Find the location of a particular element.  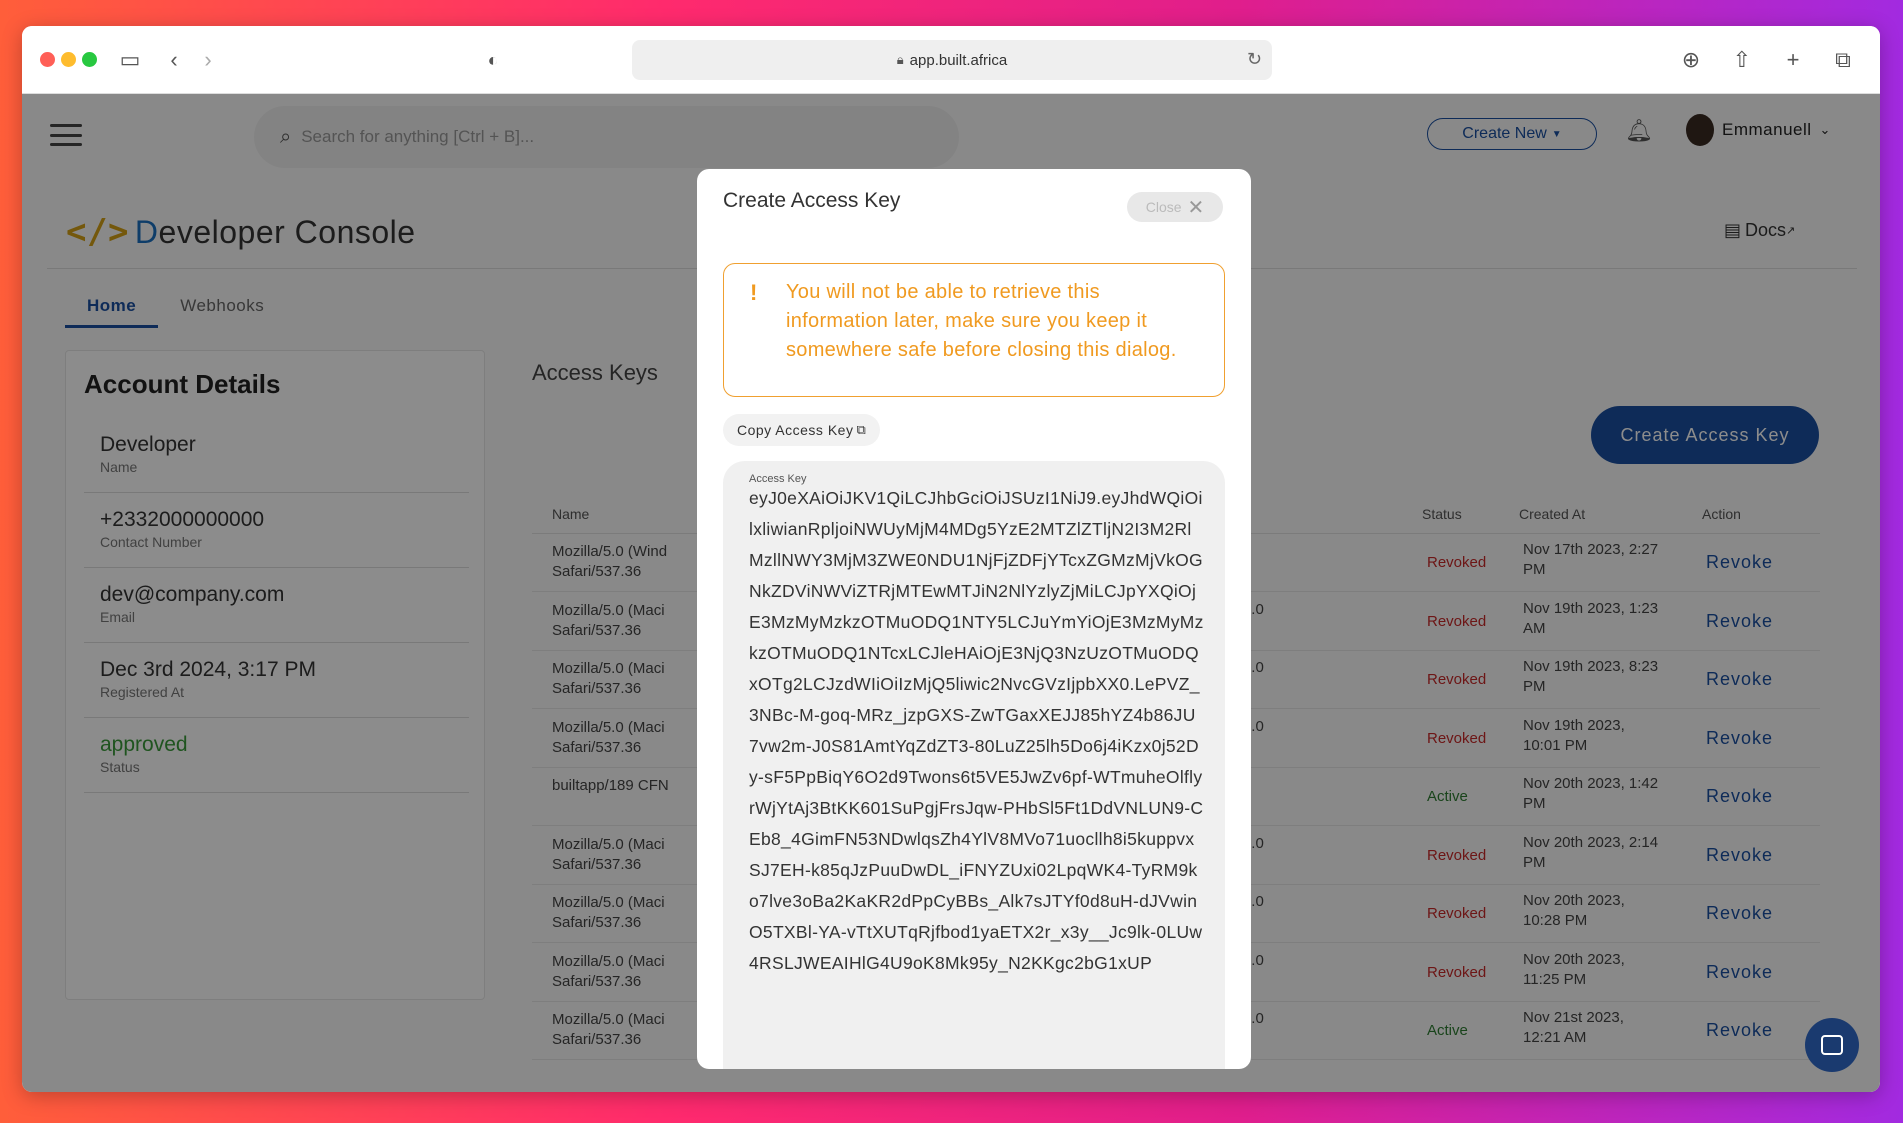

url-text: app.built.africa is located at coordinates (958, 60).